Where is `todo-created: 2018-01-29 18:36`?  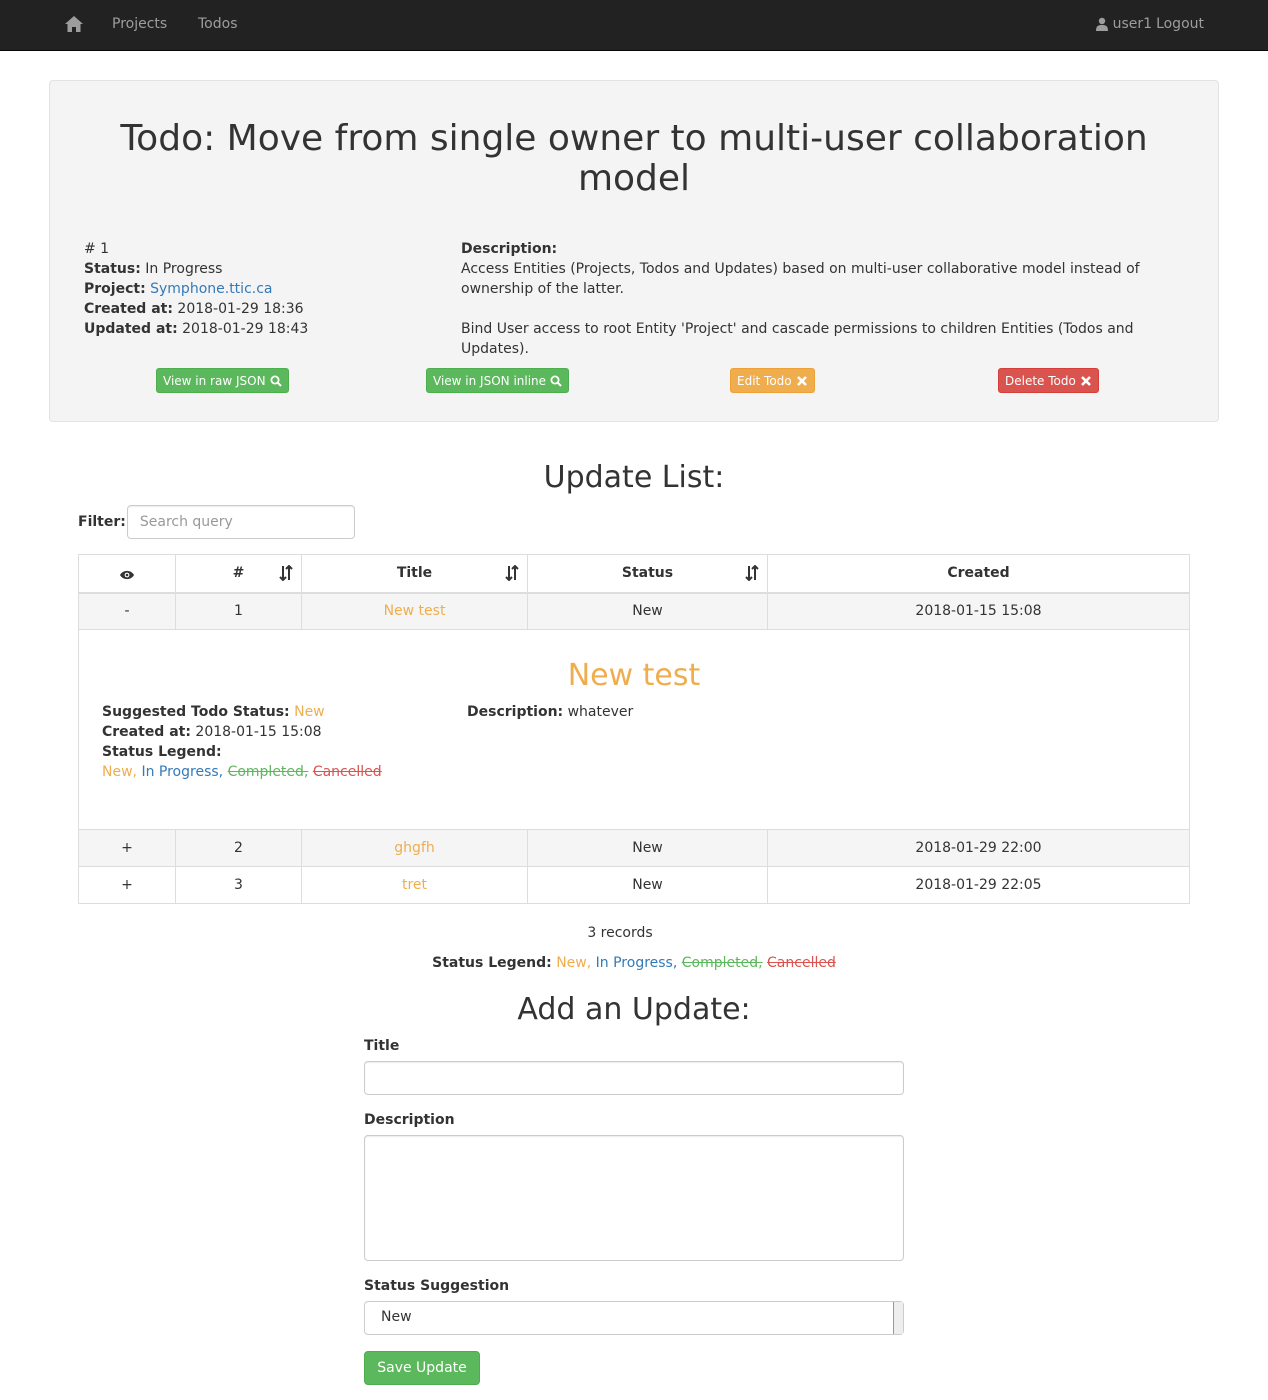
todo-created: 2018-01-29 18:36 is located at coordinates (240, 309).